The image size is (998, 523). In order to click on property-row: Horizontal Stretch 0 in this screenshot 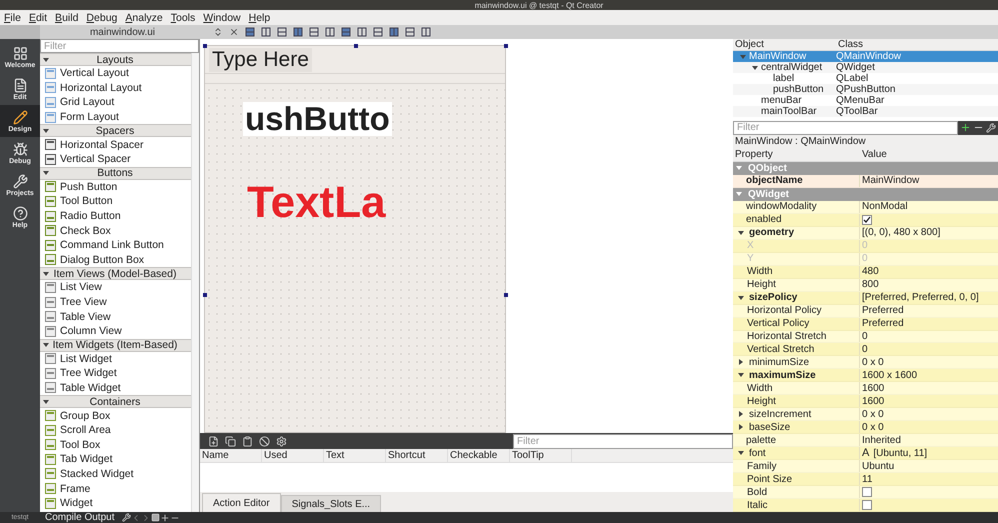, I will do `click(865, 337)`.